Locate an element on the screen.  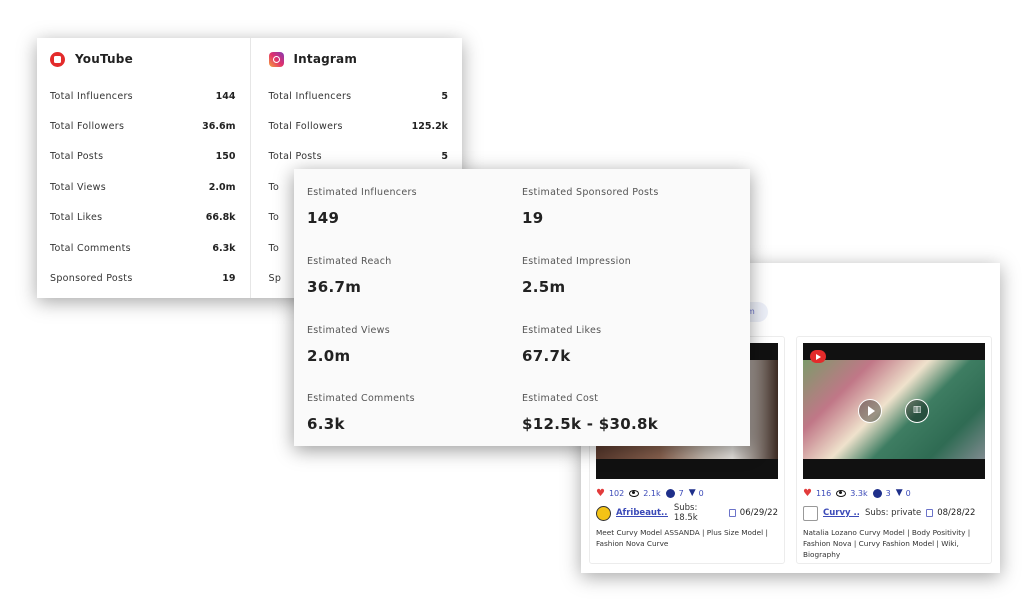
stat-label: Total Likes is located at coordinates (76, 218).